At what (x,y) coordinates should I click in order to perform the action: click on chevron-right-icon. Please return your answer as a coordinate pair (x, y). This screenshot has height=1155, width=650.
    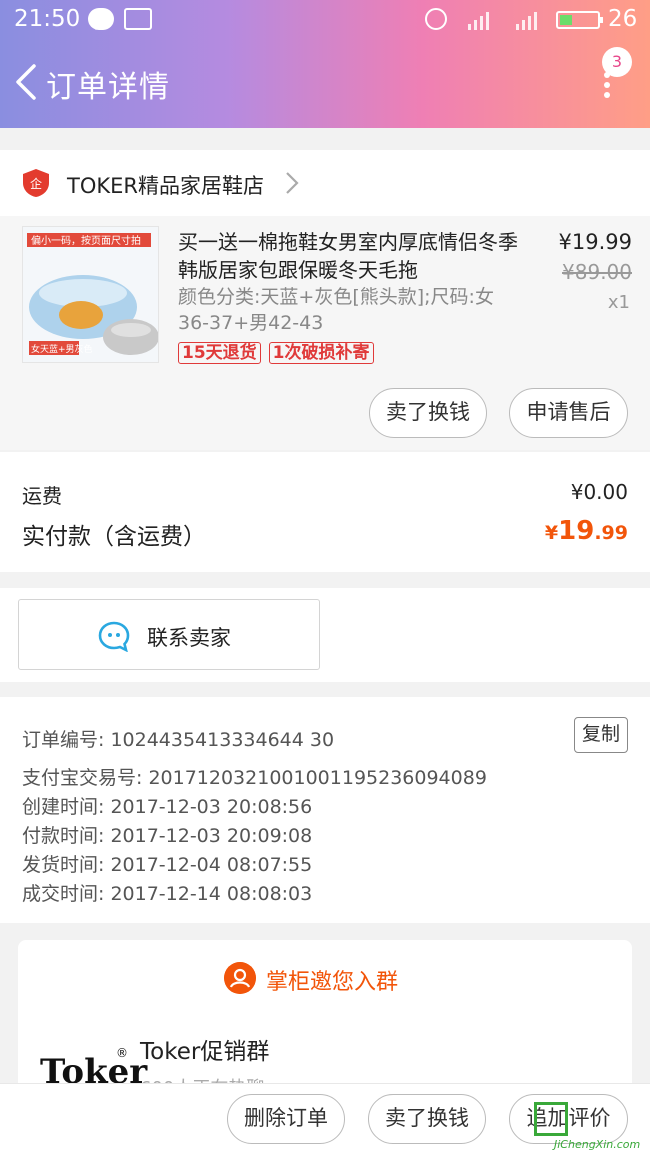
    Looking at the image, I should click on (292, 183).